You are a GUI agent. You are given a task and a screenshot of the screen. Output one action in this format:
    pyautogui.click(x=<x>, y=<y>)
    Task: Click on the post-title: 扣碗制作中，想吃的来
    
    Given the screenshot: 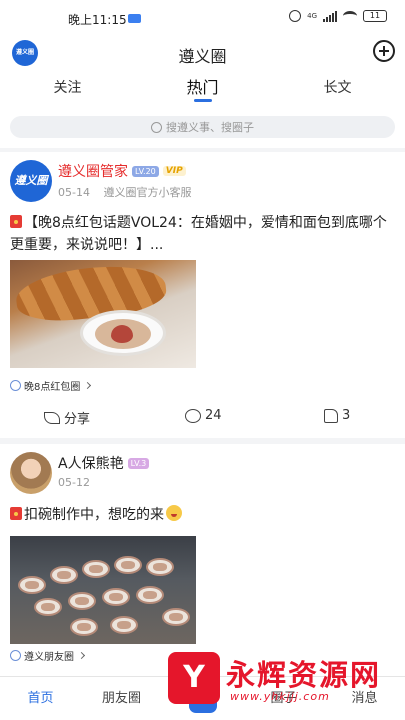 What is the action you would take?
    pyautogui.click(x=202, y=515)
    